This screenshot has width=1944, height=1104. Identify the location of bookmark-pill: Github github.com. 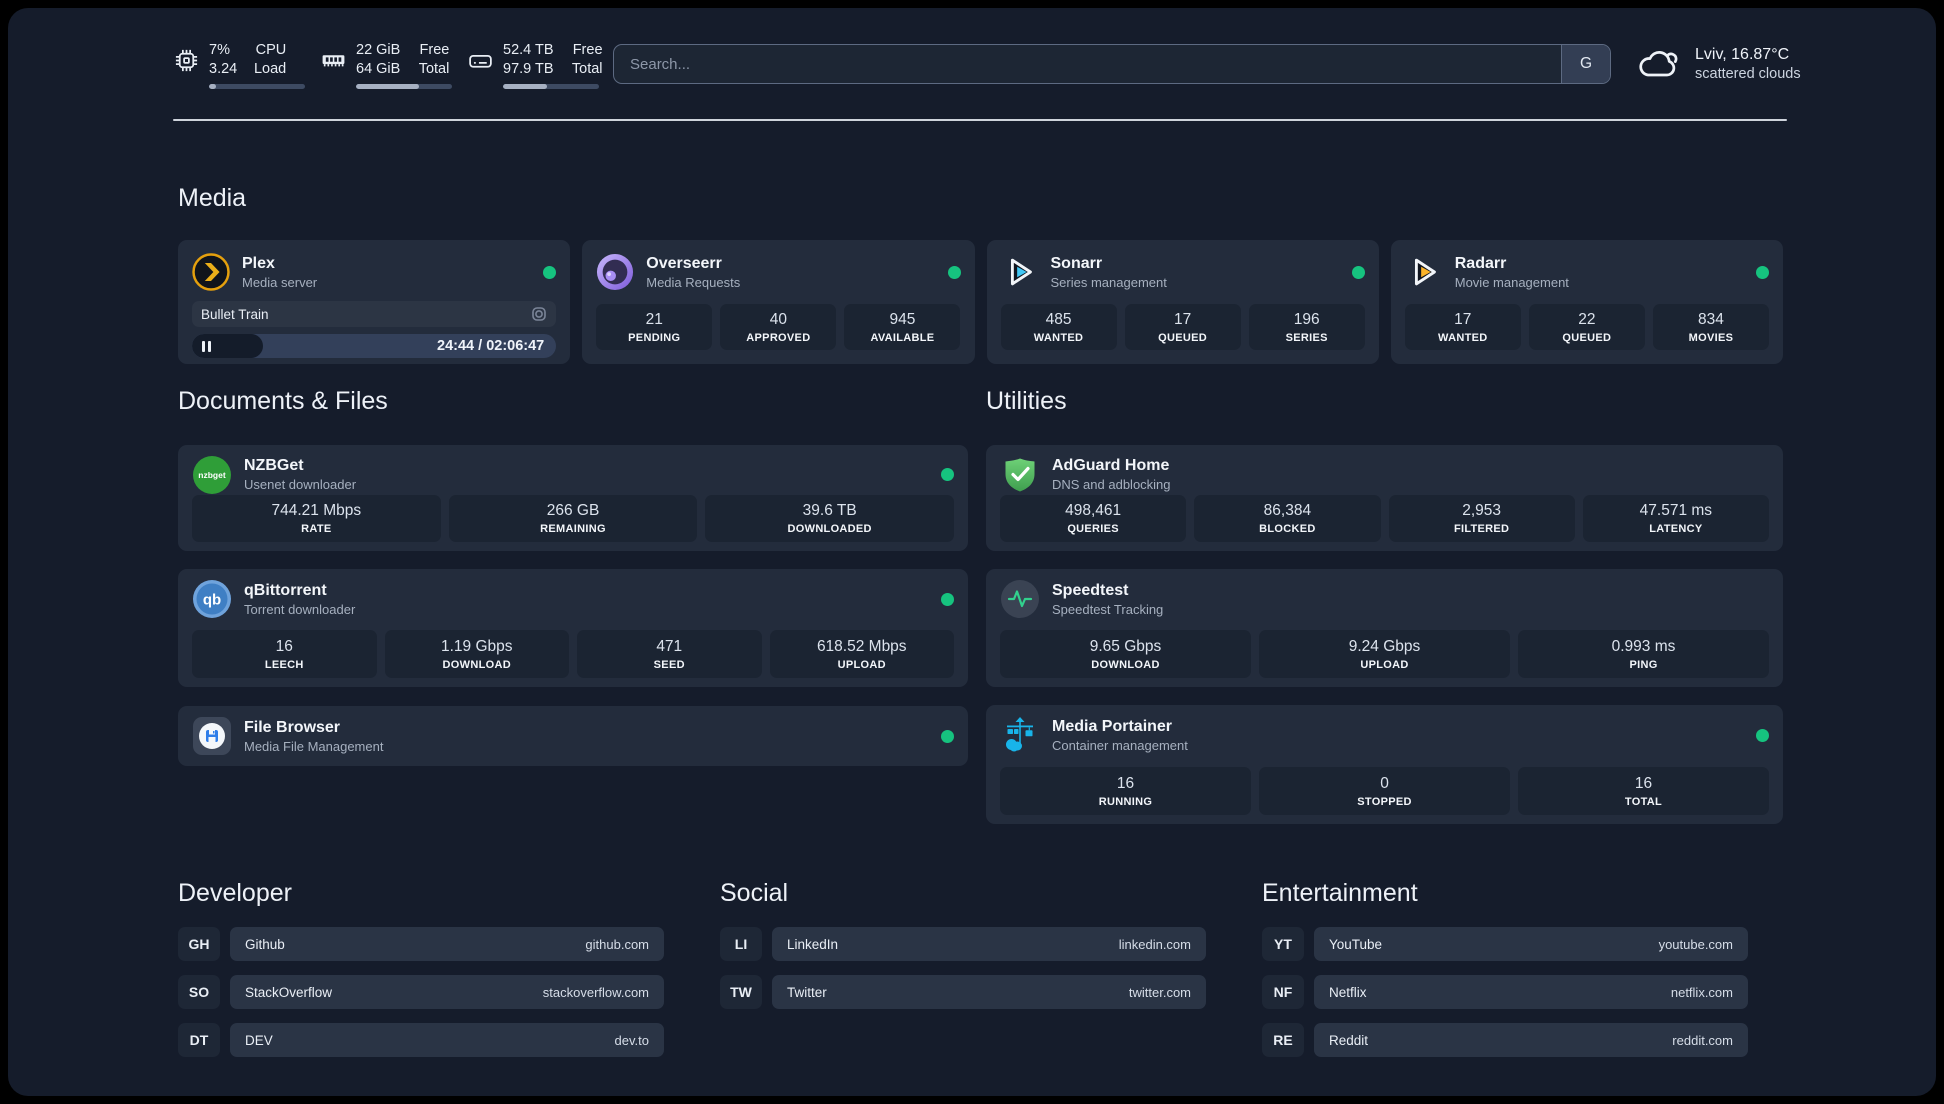
(447, 944).